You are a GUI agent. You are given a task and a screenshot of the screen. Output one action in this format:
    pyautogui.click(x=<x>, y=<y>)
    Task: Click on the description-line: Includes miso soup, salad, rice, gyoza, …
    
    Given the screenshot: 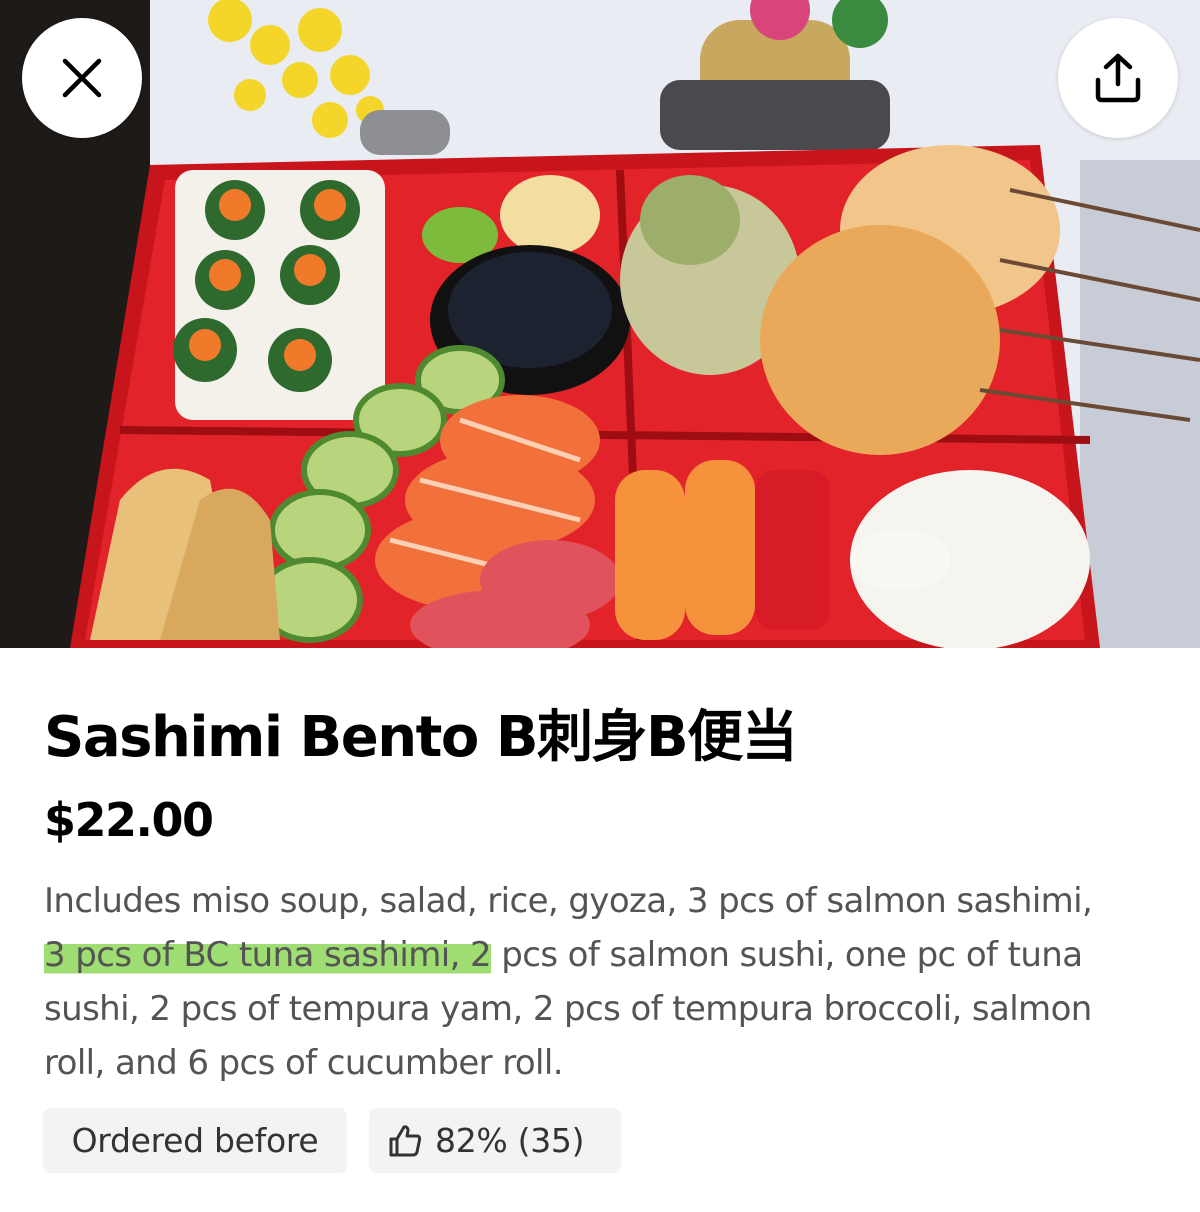 What is the action you would take?
    pyautogui.click(x=604, y=901)
    